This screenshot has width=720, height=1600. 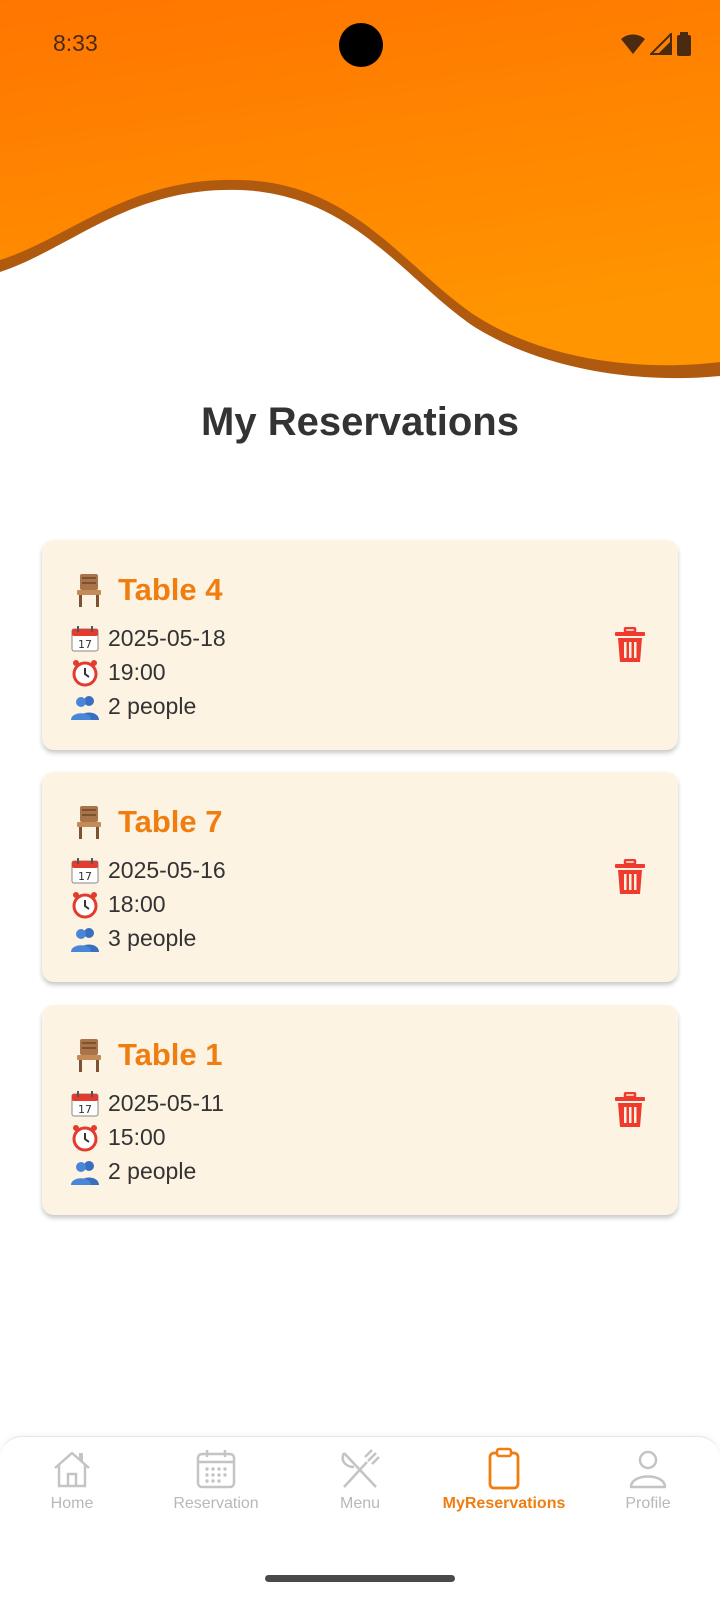 I want to click on signal-icon, so click(x=661, y=44).